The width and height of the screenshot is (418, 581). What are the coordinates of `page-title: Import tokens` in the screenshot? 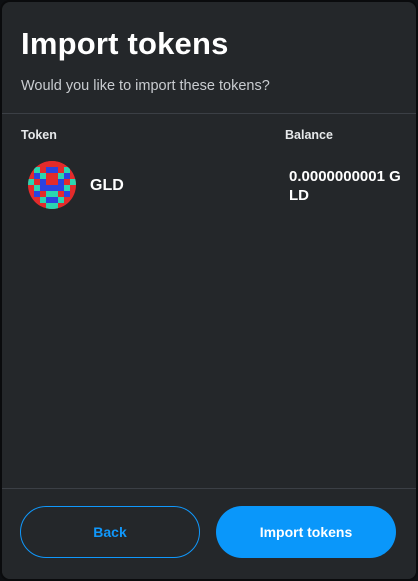 It's located at (125, 43).